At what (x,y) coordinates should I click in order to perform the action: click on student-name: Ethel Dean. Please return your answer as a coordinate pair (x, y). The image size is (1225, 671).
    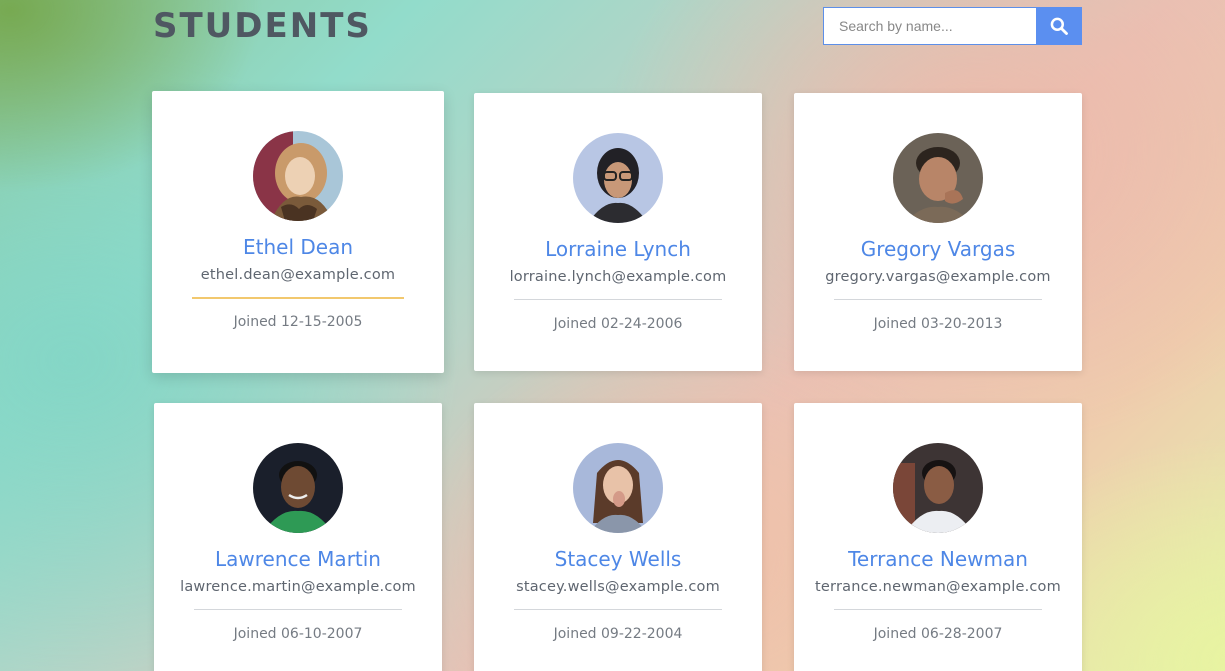
    Looking at the image, I should click on (297, 247).